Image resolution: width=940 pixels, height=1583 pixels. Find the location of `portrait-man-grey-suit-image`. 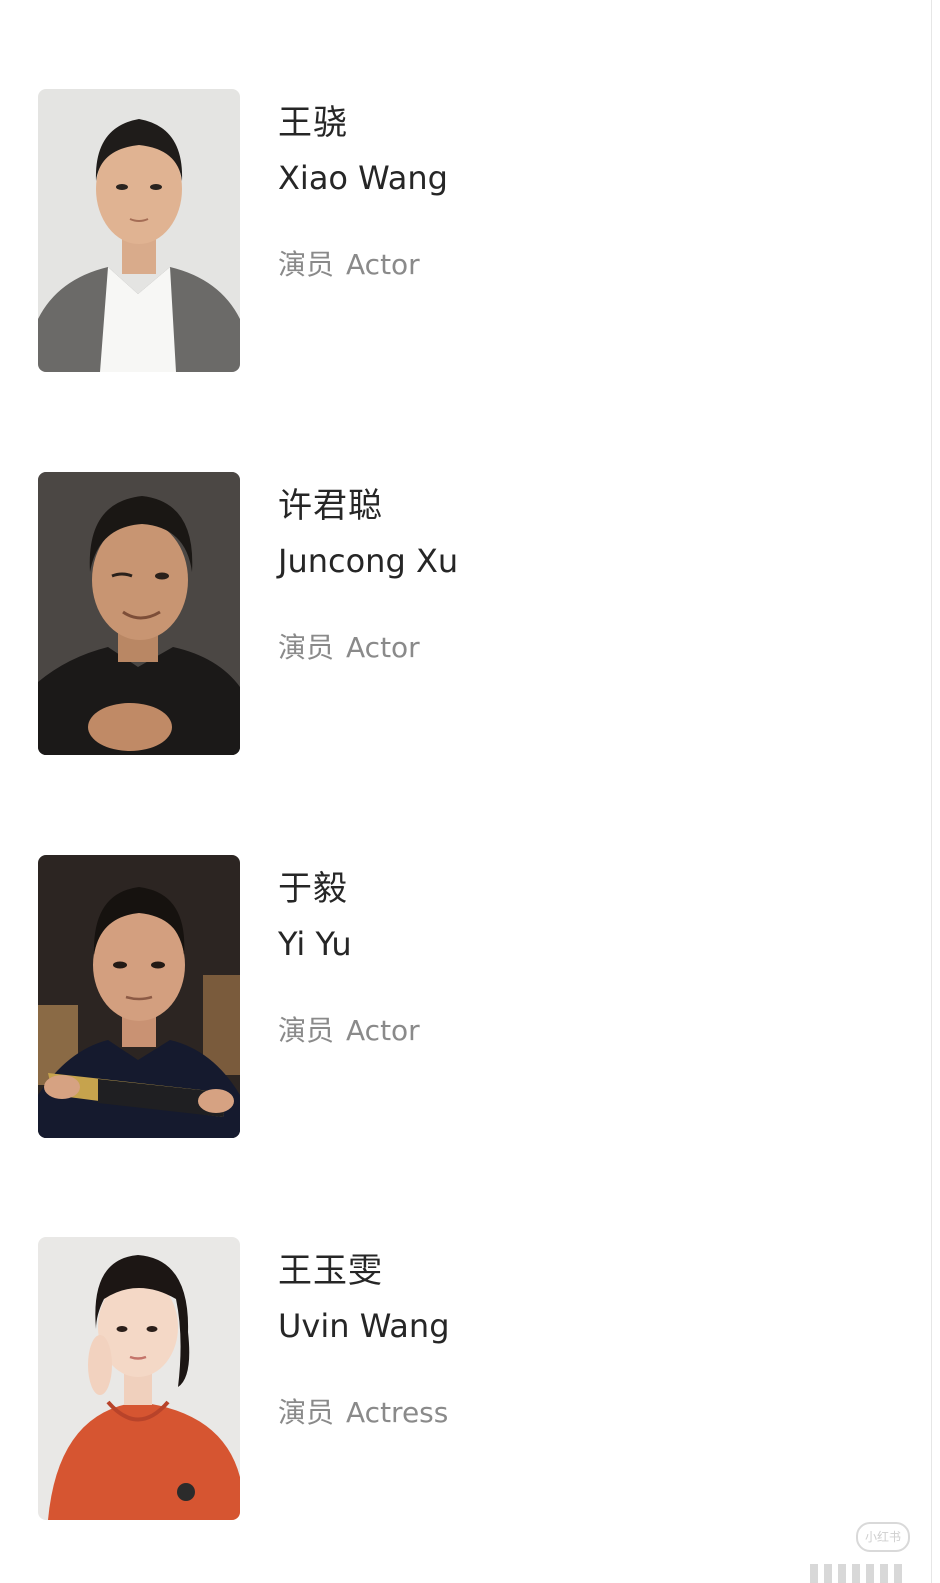

portrait-man-grey-suit-image is located at coordinates (139, 230).